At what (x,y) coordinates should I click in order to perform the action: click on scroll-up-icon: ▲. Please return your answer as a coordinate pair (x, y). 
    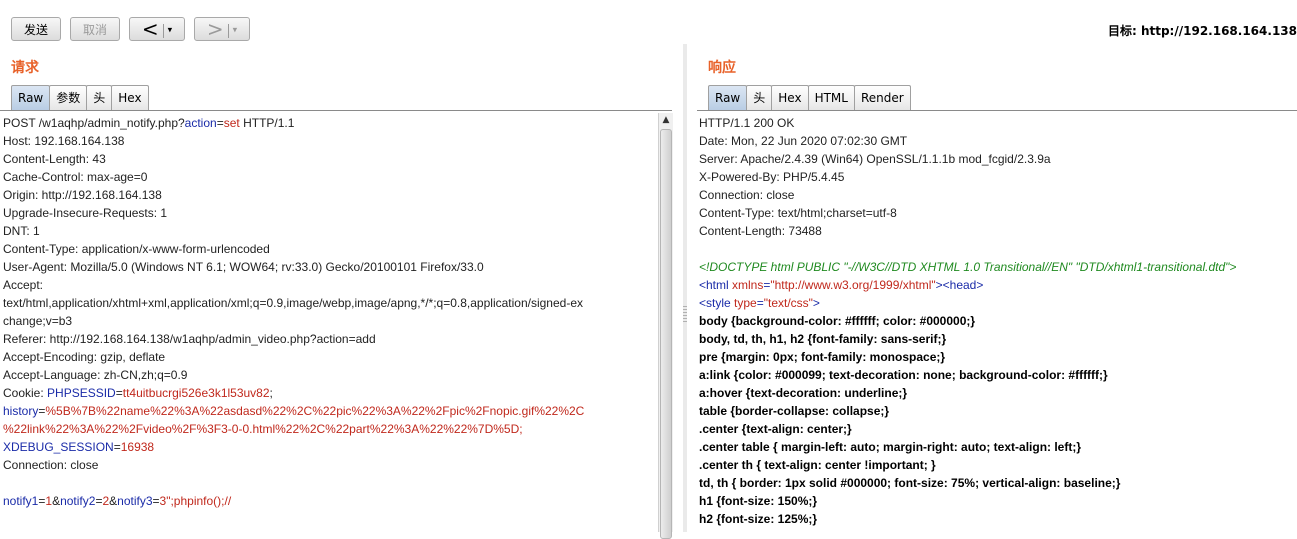
    Looking at the image, I should click on (666, 120).